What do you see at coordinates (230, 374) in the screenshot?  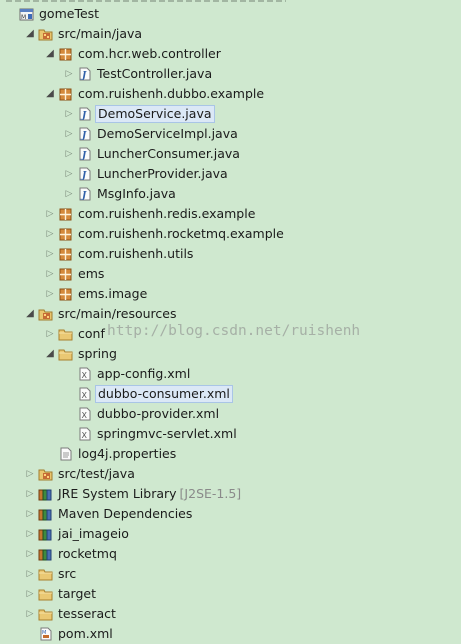 I see `file-app-config-xml: Xapp-config.xml` at bounding box center [230, 374].